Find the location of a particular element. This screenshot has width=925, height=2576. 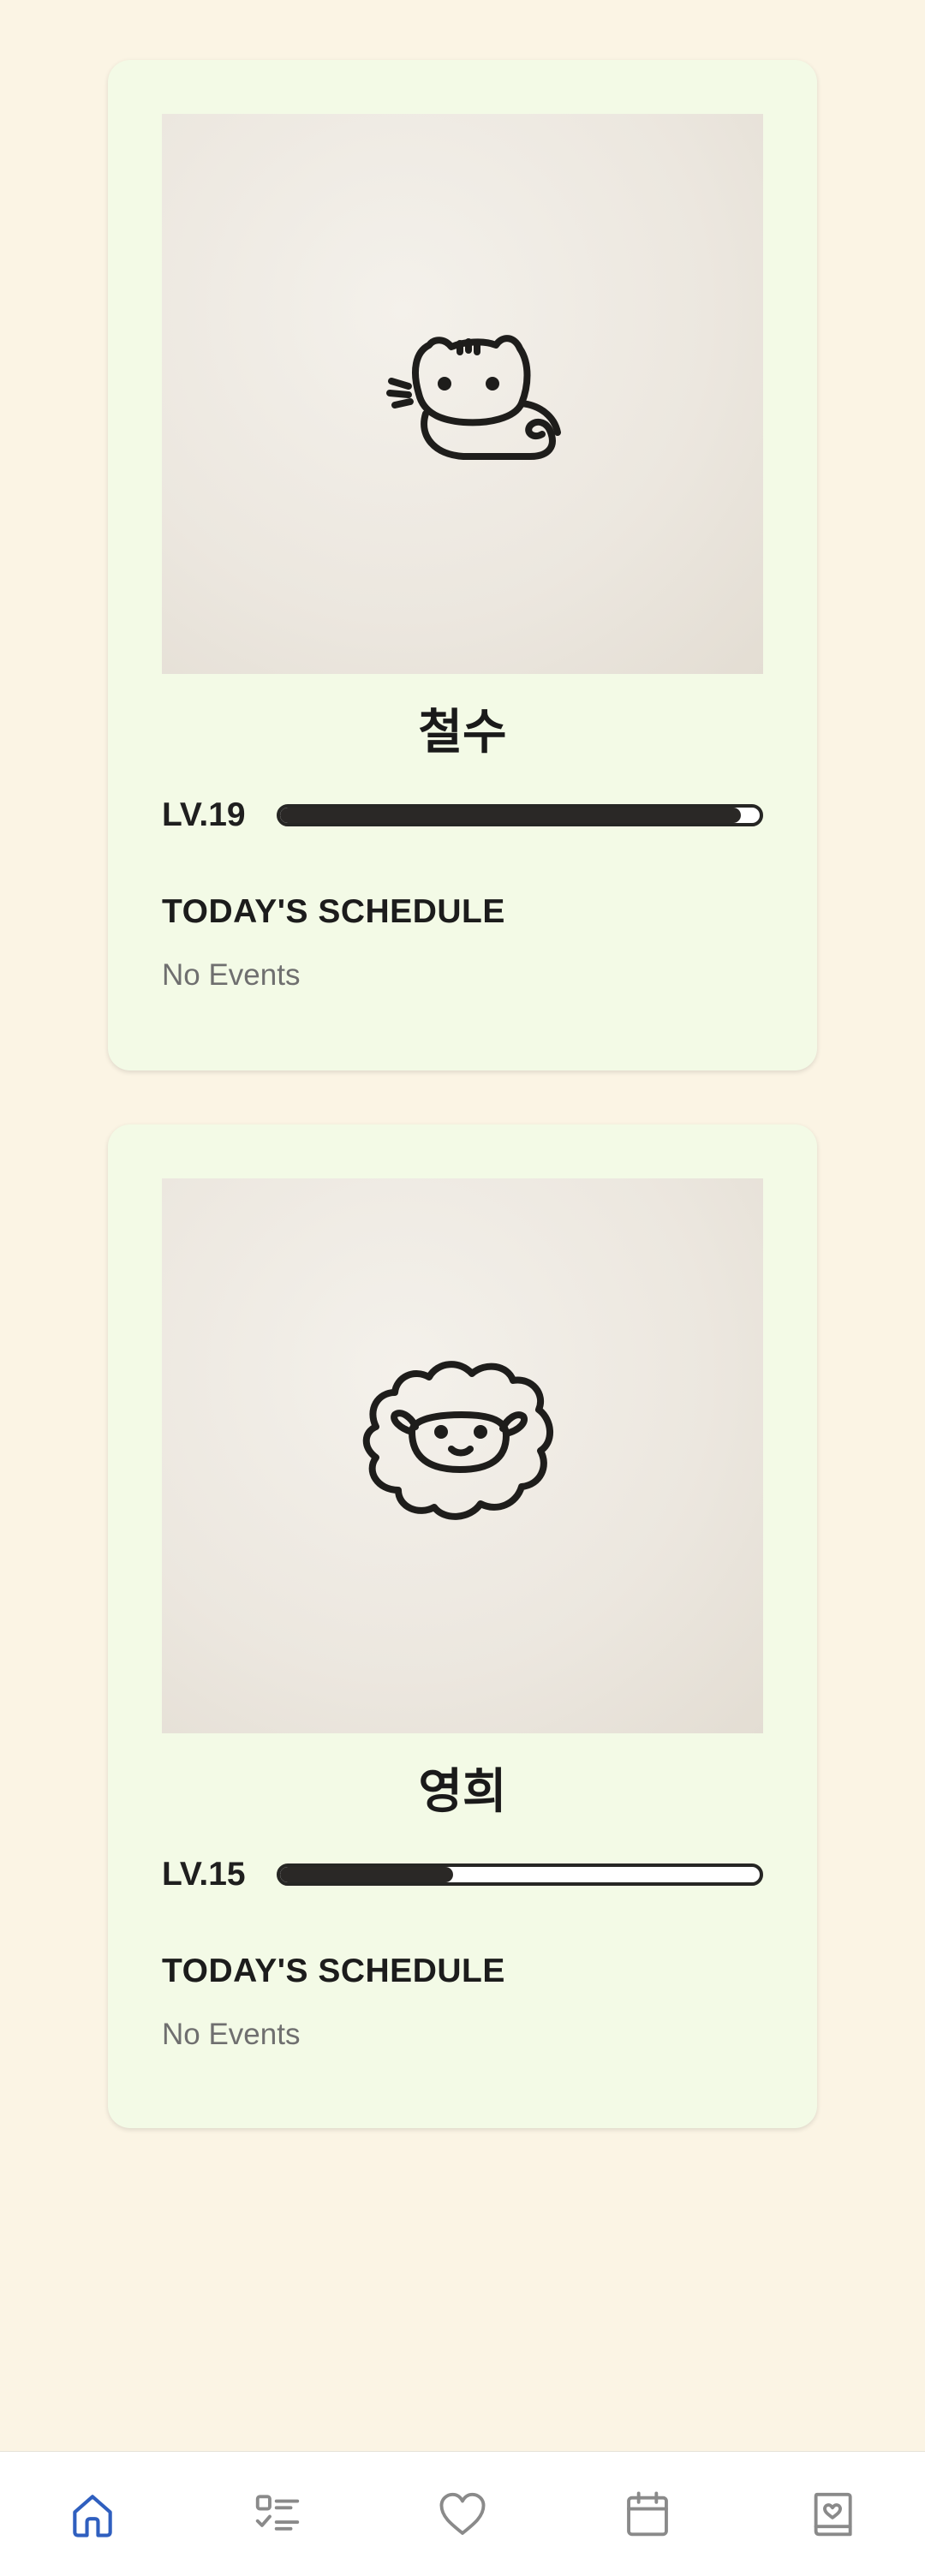

cat-doodle-icon is located at coordinates (473, 398).